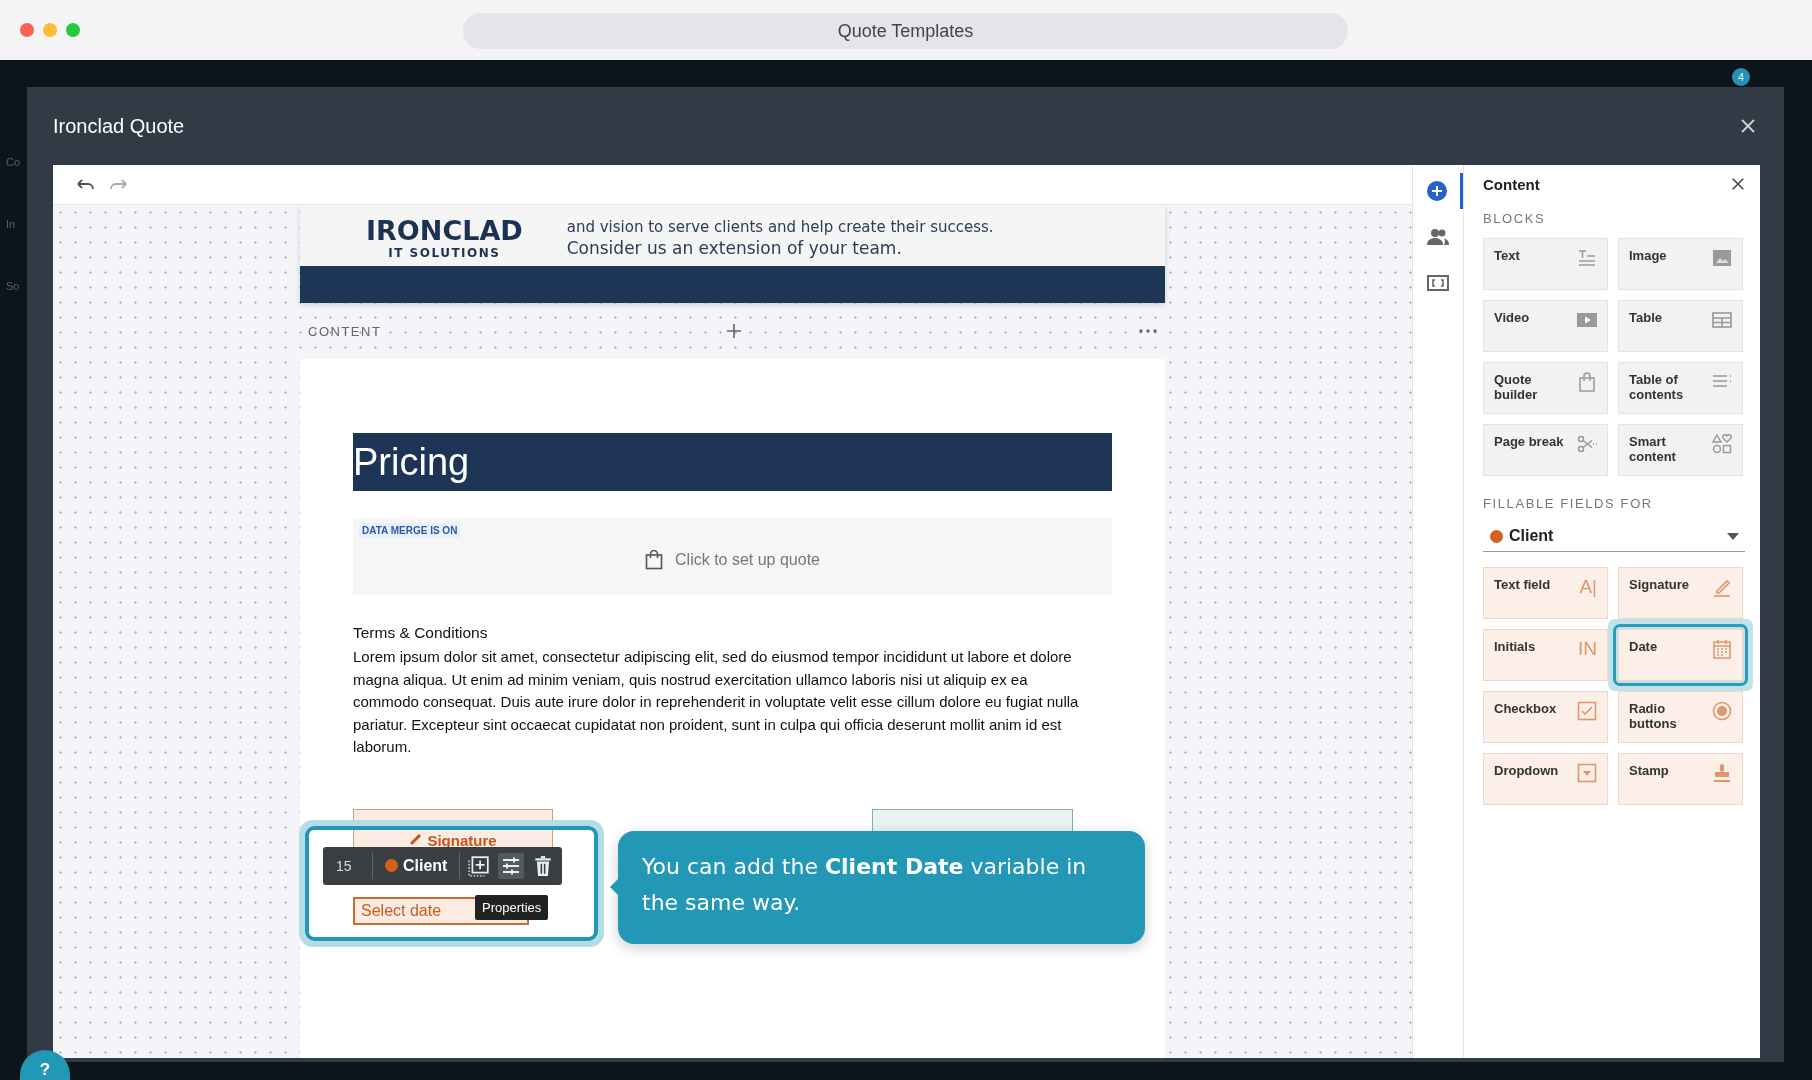 Image resolution: width=1812 pixels, height=1080 pixels. Describe the element at coordinates (27, 30) in the screenshot. I see `close-window-control` at that location.